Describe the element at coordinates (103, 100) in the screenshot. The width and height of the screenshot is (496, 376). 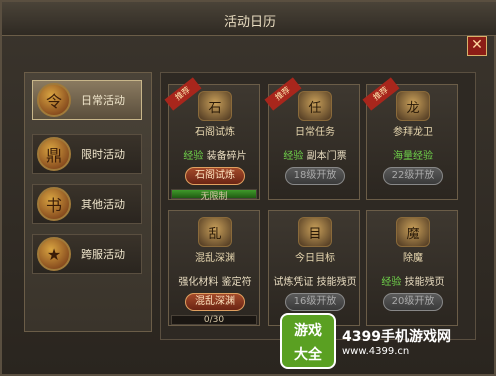
I see `tab-label: 日常活动` at that location.